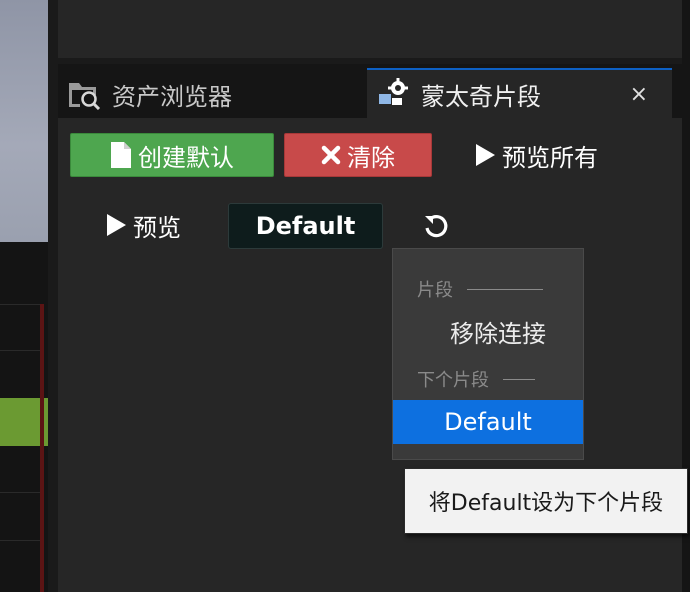 This screenshot has height=592, width=690. Describe the element at coordinates (453, 380) in the screenshot. I see `next-section-header-label: 下个片段` at that location.